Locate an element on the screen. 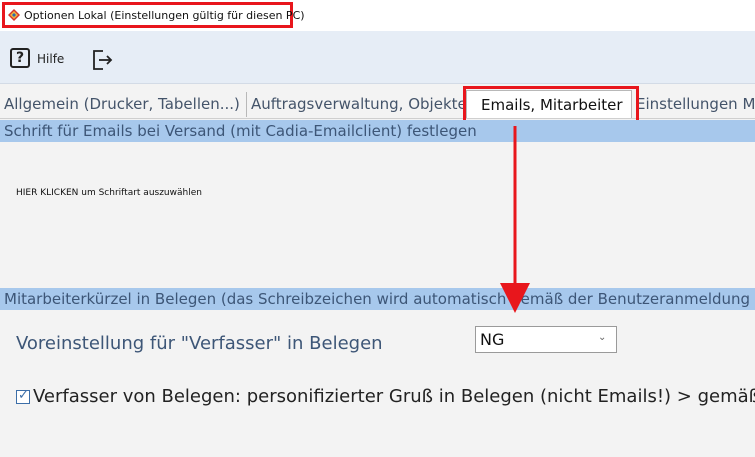 The image size is (755, 457). tab-einstellungen: Einstellungen Mo is located at coordinates (693, 104).